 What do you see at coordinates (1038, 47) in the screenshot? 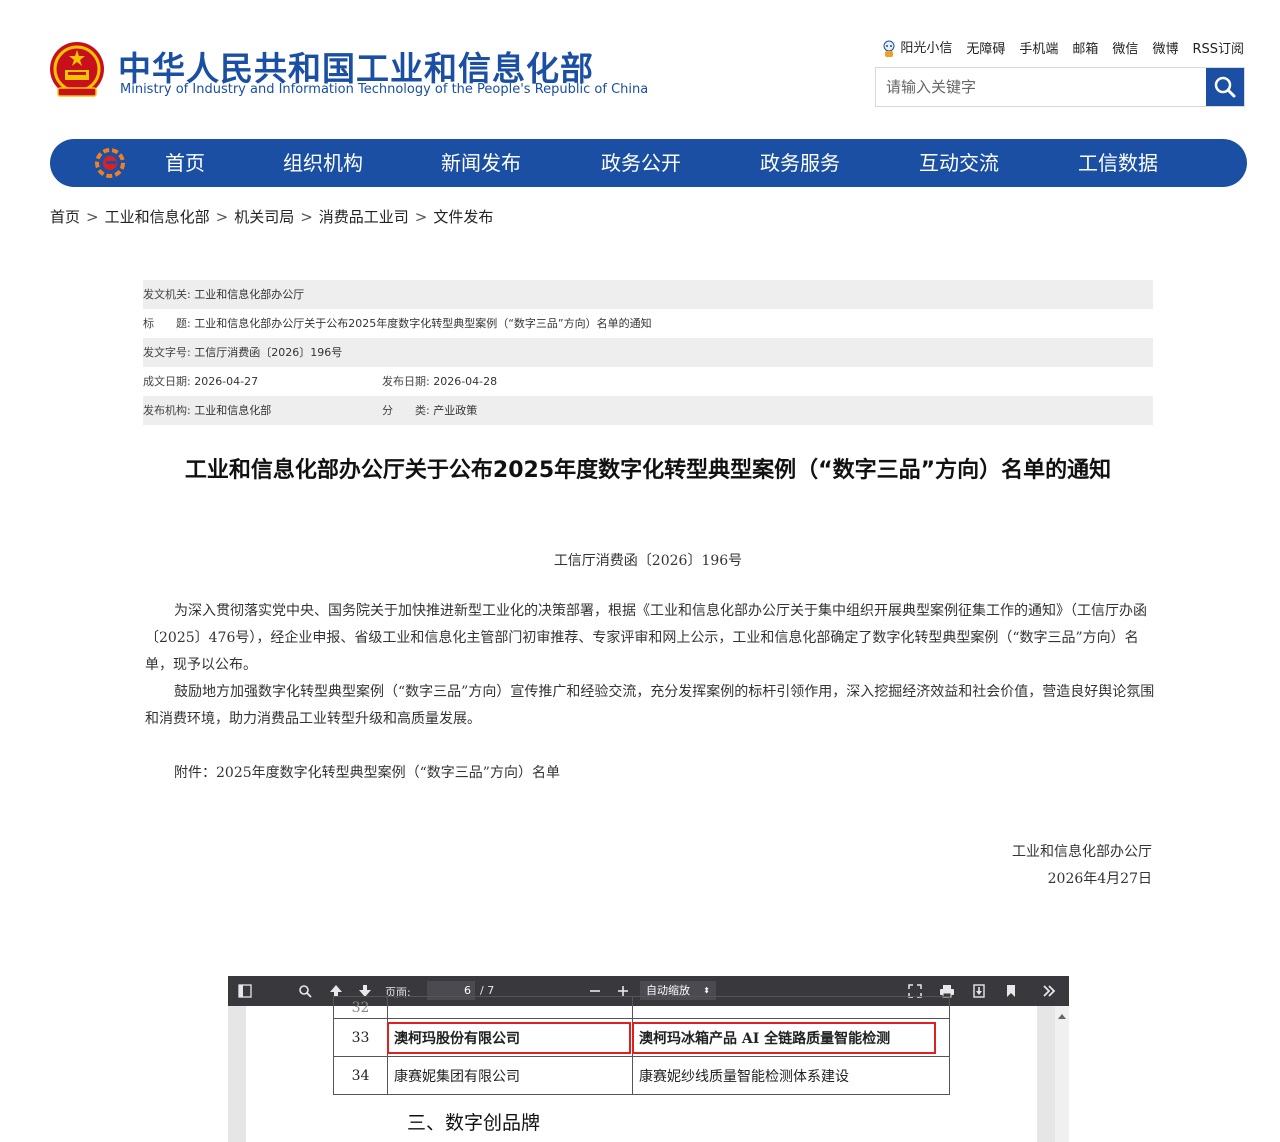
I see `top-link-mobile: 手机端` at bounding box center [1038, 47].